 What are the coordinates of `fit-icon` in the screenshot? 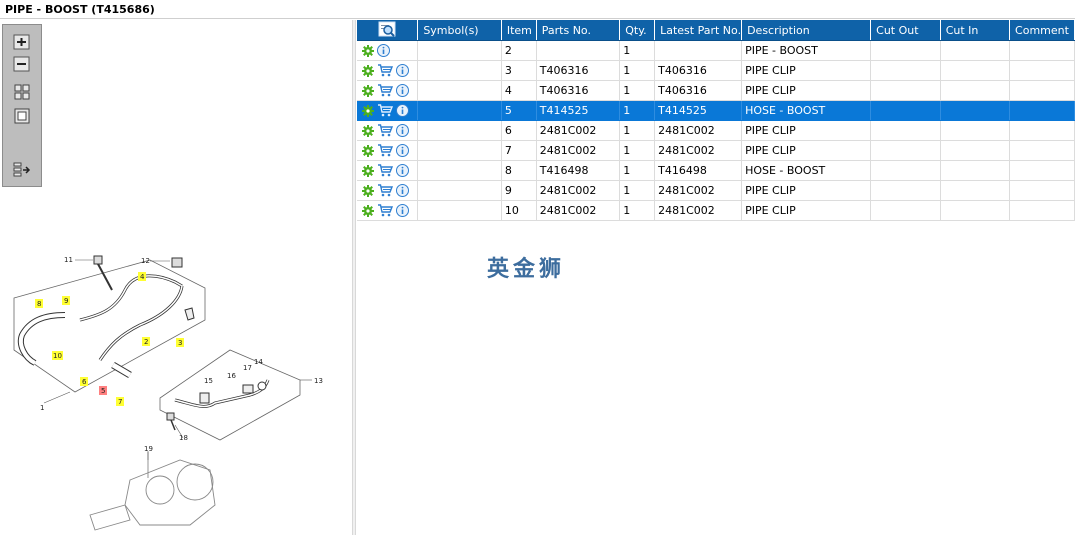 It's located at (22, 92).